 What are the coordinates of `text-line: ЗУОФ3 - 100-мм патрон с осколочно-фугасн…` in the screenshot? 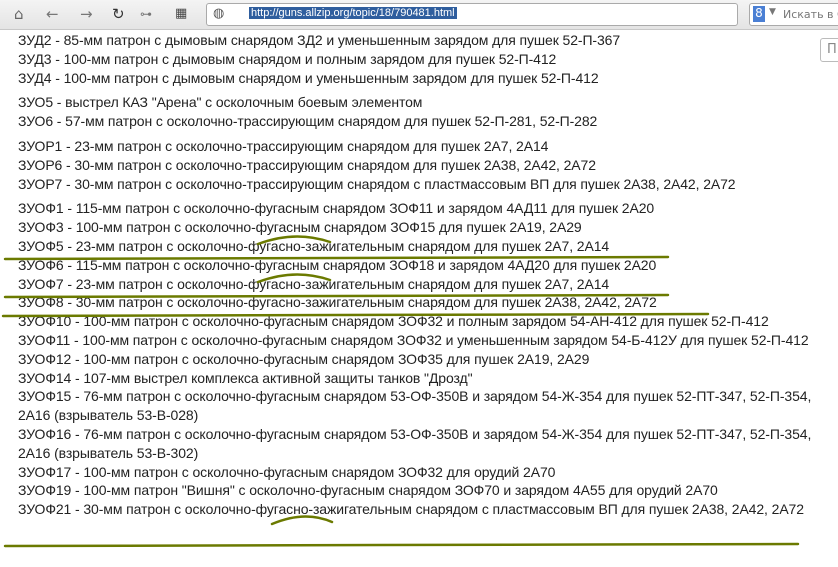 It's located at (300, 227).